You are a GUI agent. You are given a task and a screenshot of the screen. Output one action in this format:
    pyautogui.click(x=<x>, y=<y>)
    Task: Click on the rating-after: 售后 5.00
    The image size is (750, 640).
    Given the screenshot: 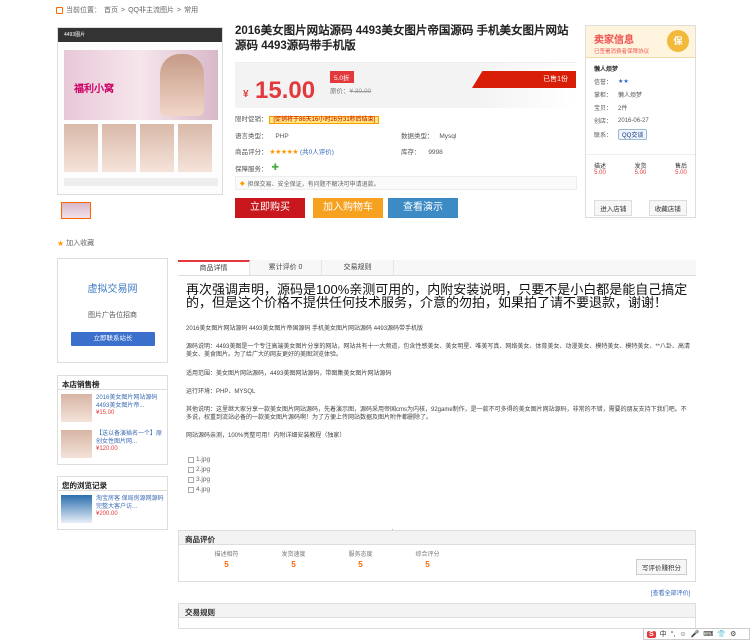 What is the action you would take?
    pyautogui.click(x=681, y=168)
    